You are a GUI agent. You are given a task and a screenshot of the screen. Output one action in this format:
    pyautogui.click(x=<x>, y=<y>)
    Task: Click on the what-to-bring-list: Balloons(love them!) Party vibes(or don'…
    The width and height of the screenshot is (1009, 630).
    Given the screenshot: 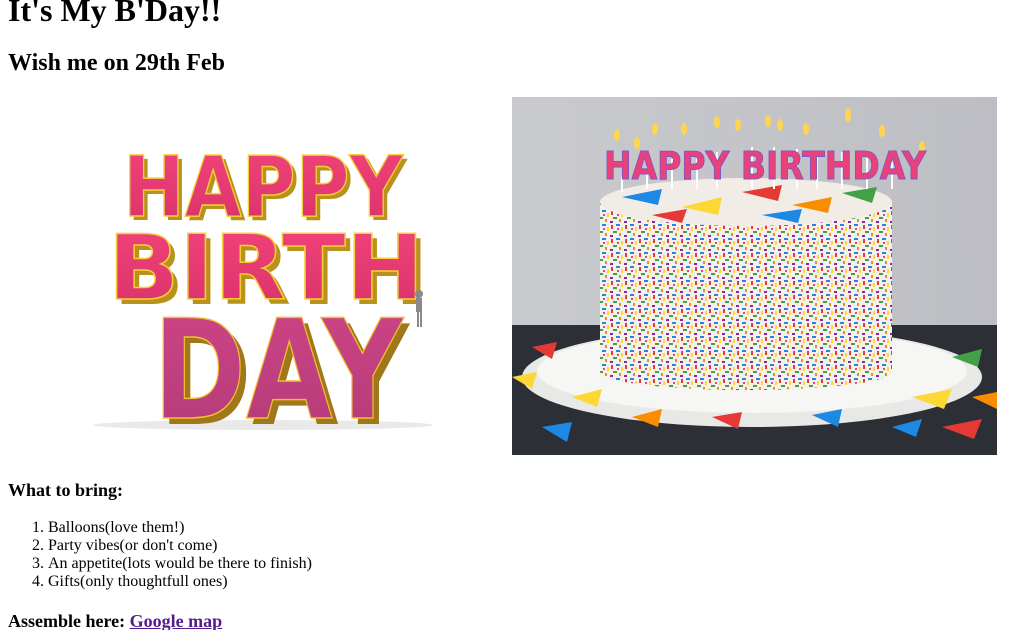 What is the action you would take?
    pyautogui.click(x=160, y=555)
    